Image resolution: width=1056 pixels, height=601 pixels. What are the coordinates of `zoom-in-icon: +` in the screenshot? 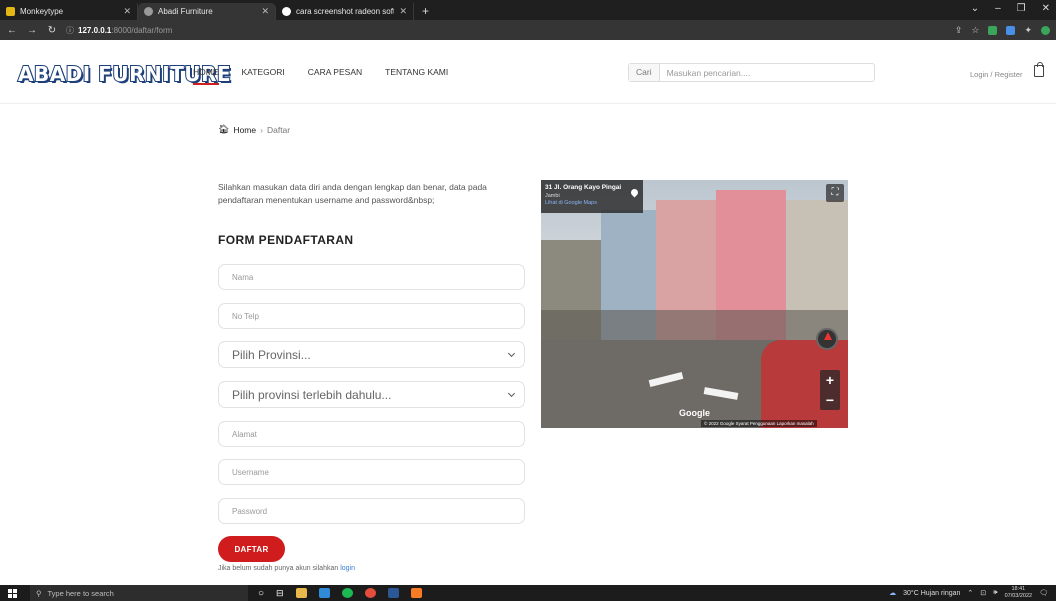 It's located at (830, 380).